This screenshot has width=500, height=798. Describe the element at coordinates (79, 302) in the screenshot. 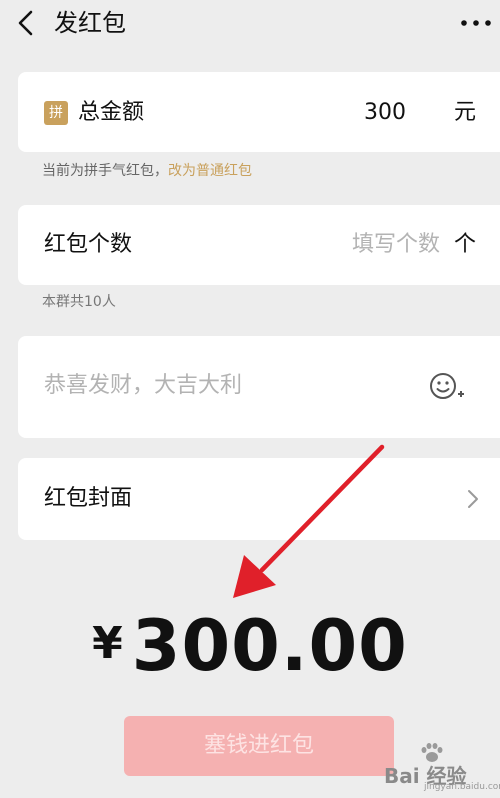

I see `group-size-hint: 本群共10人` at that location.